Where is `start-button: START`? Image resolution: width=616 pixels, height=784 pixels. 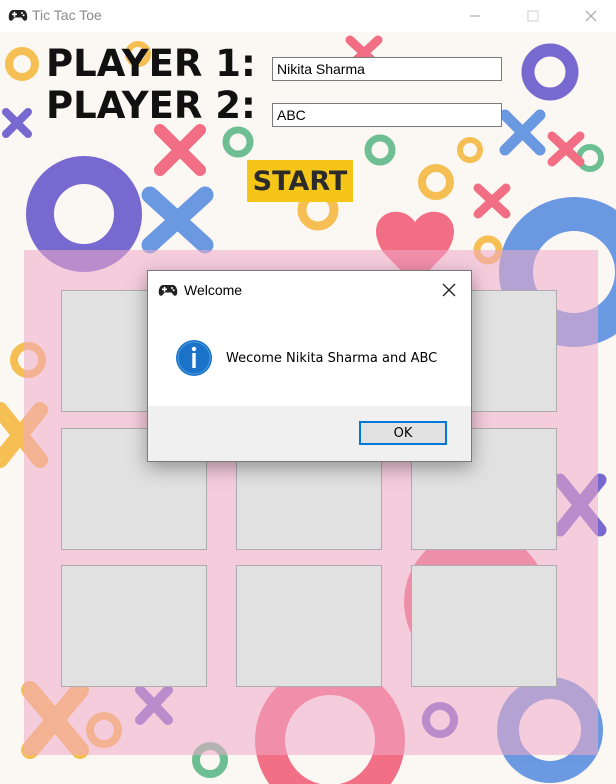
start-button: START is located at coordinates (300, 181).